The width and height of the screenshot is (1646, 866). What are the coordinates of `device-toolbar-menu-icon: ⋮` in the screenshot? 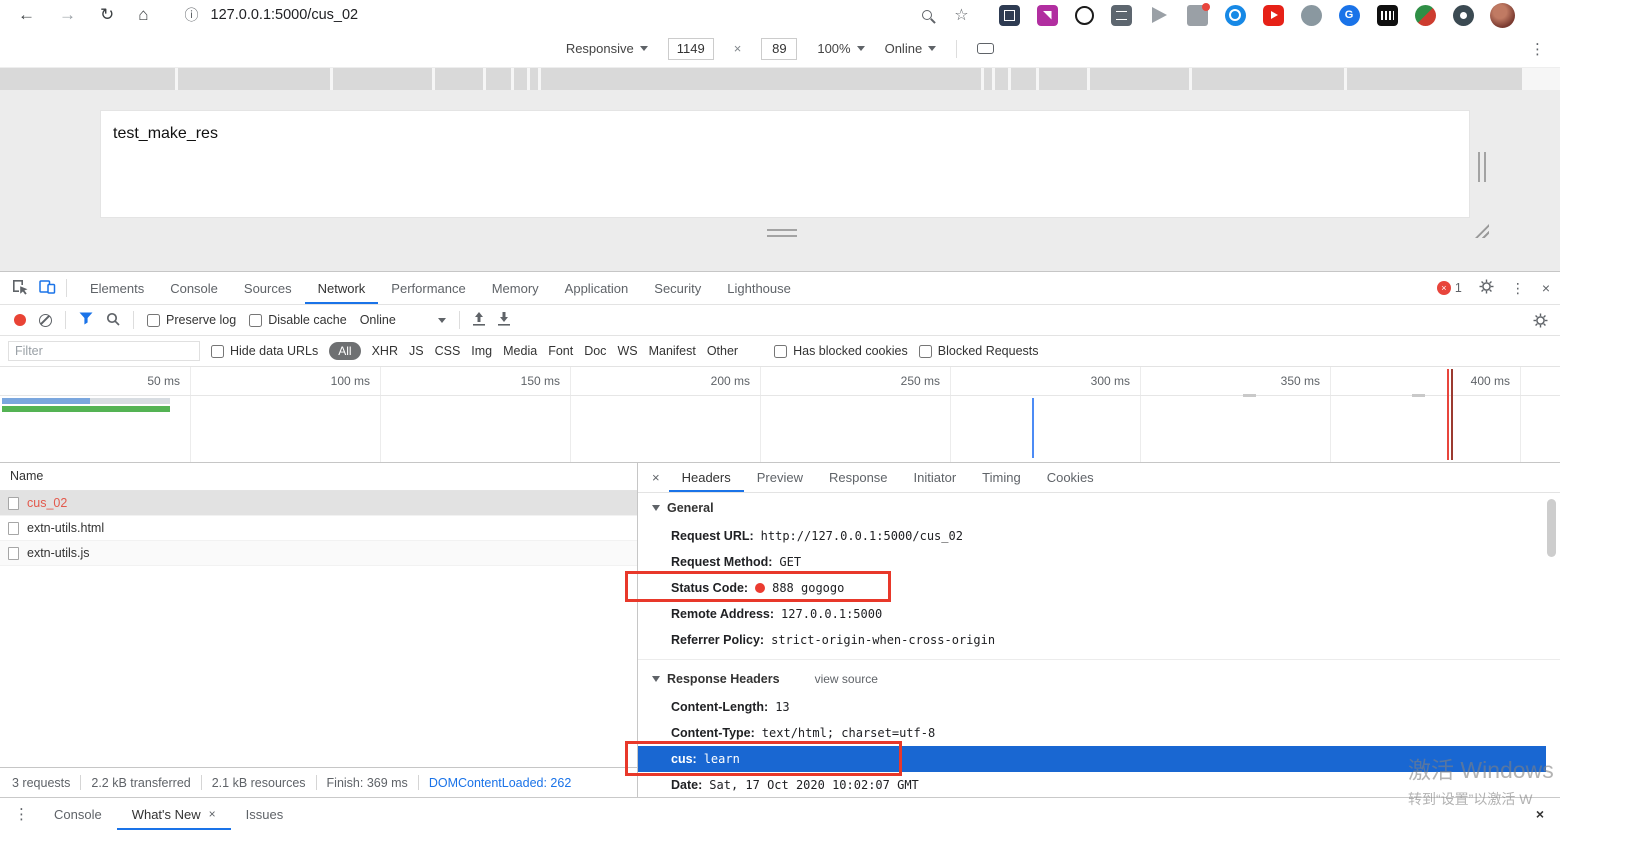 It's located at (1538, 49).